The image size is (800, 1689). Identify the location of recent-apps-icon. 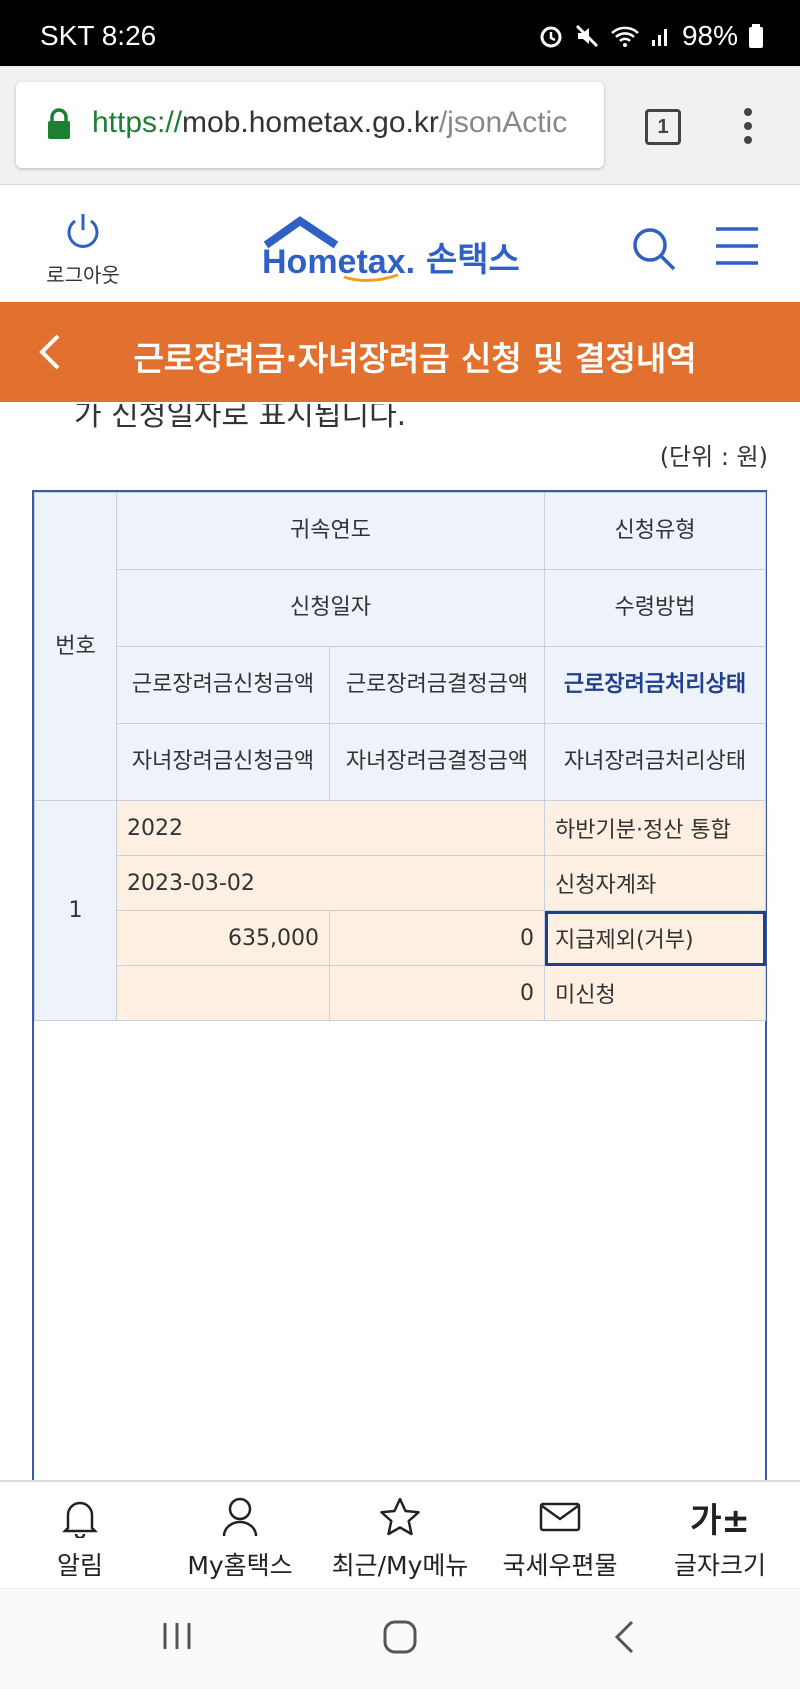
(177, 1636).